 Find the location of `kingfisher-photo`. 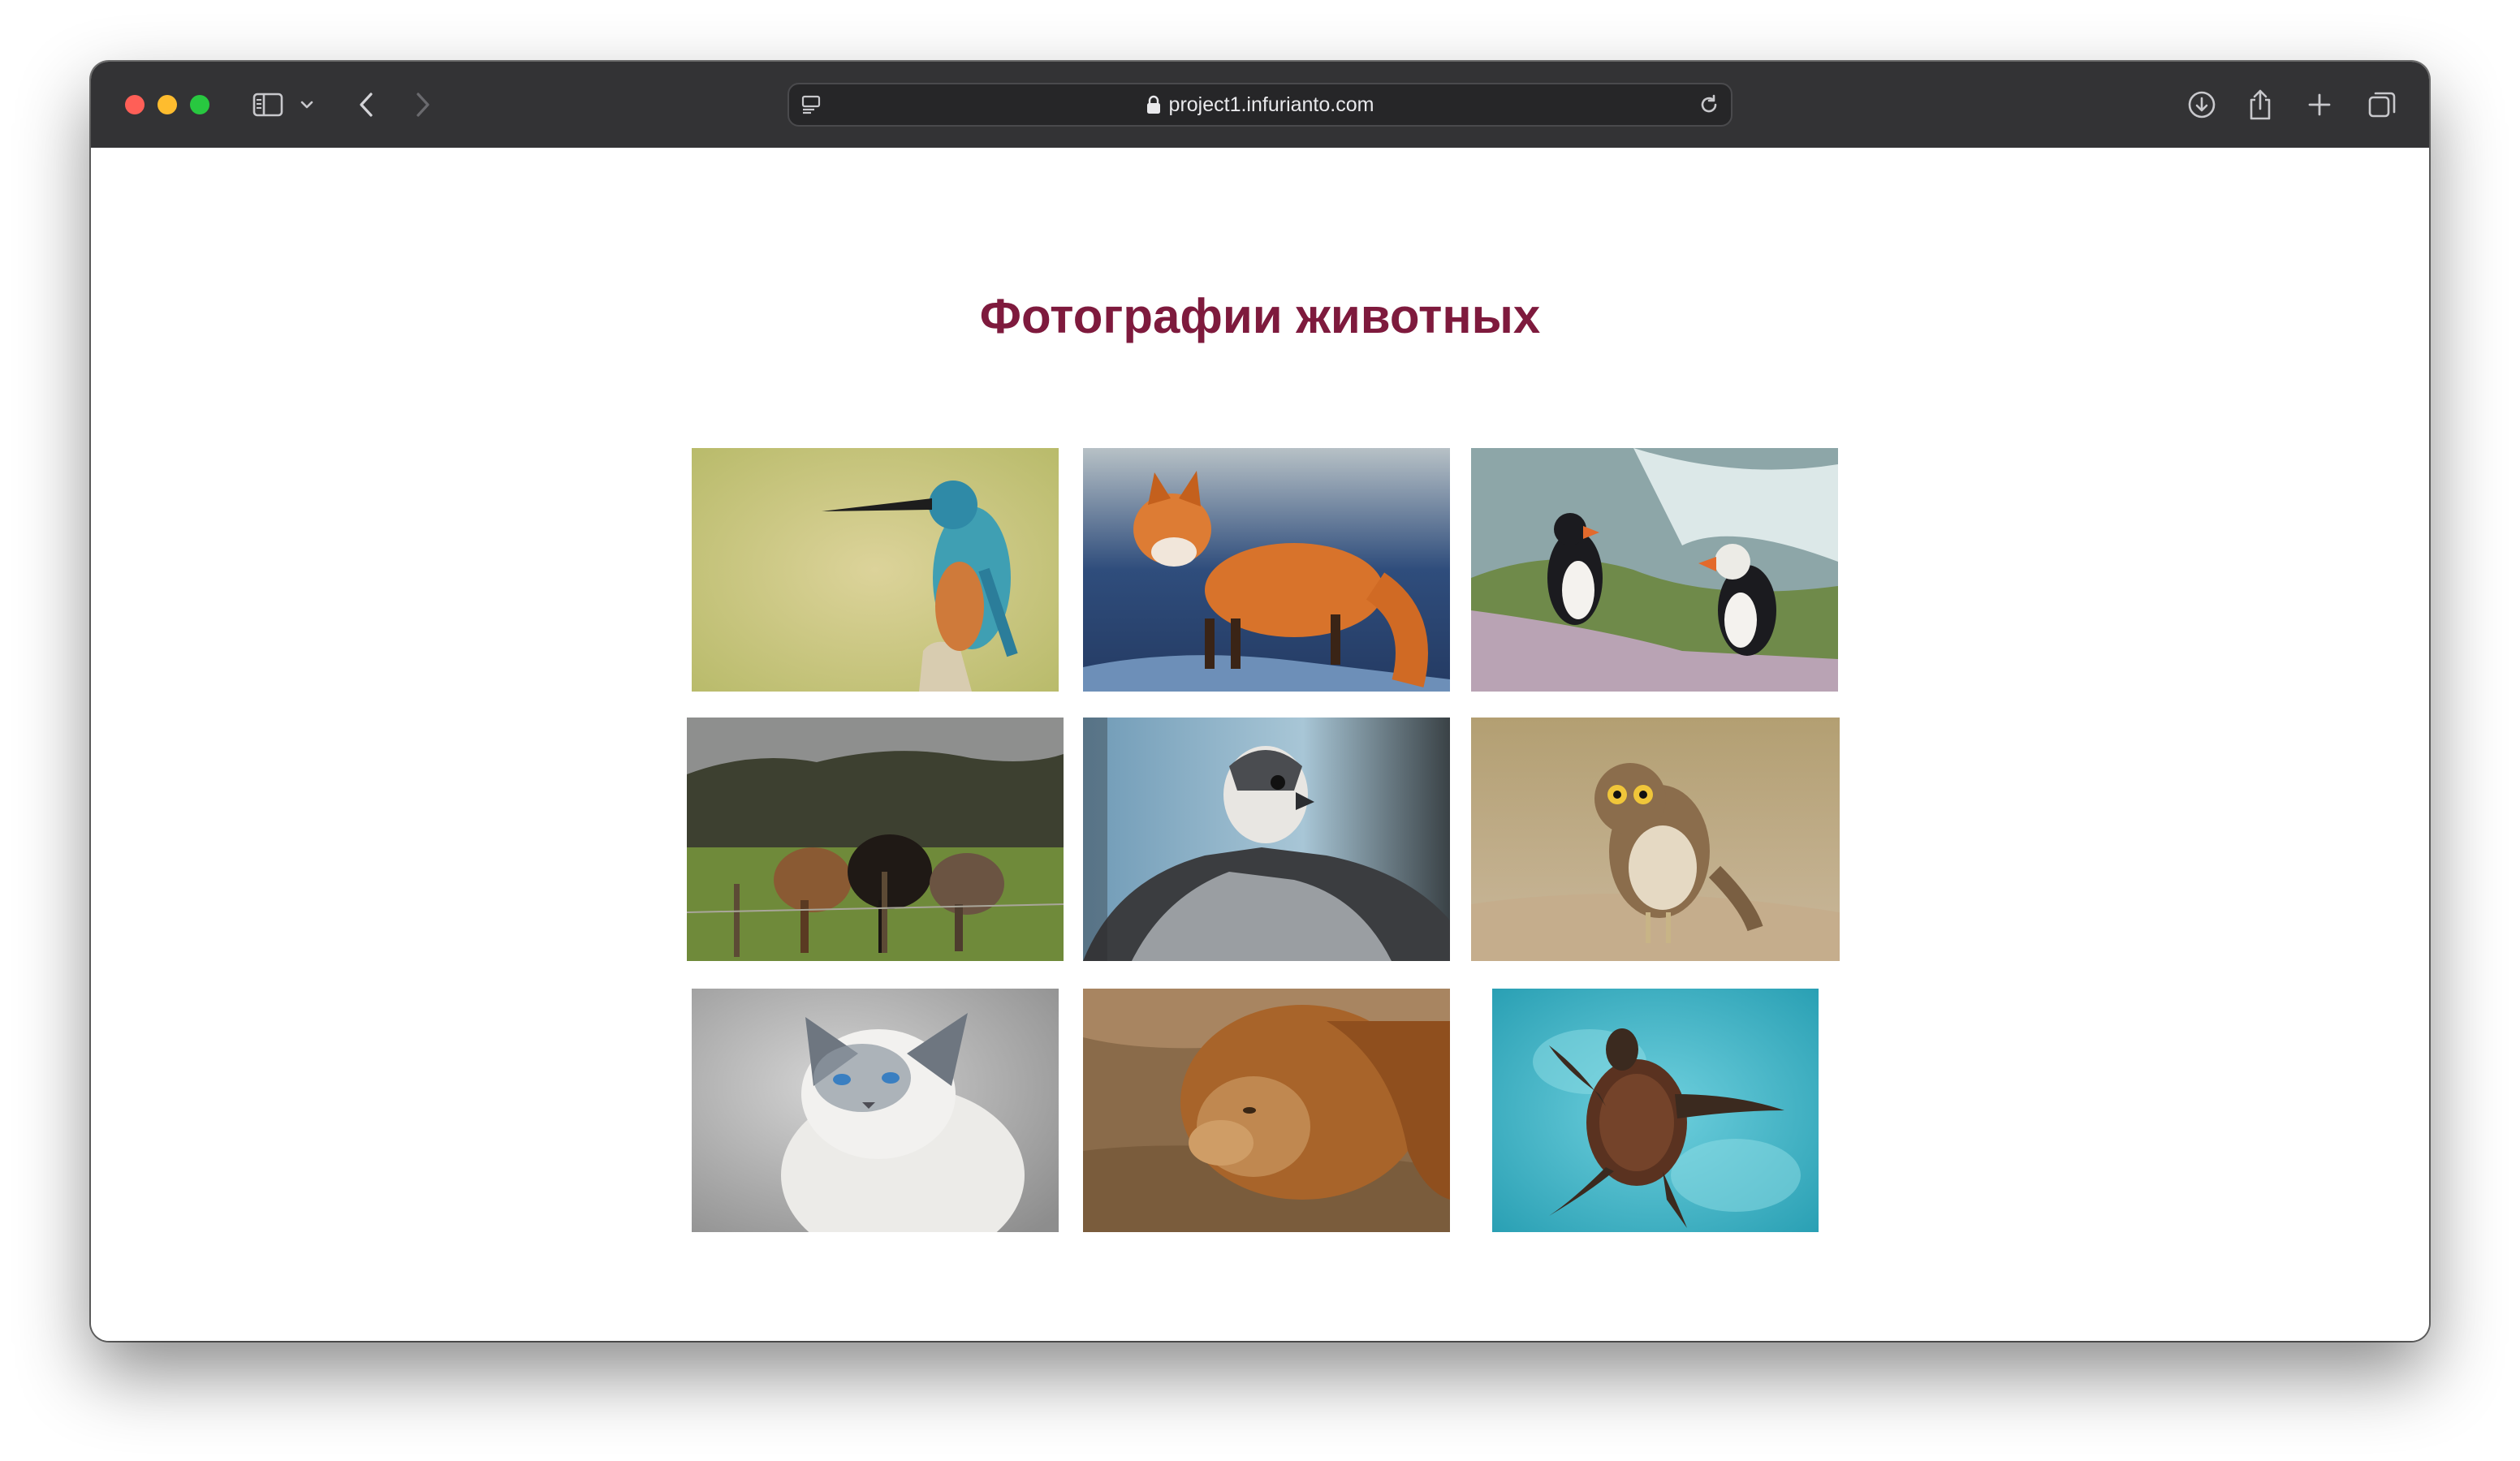

kingfisher-photo is located at coordinates (875, 570).